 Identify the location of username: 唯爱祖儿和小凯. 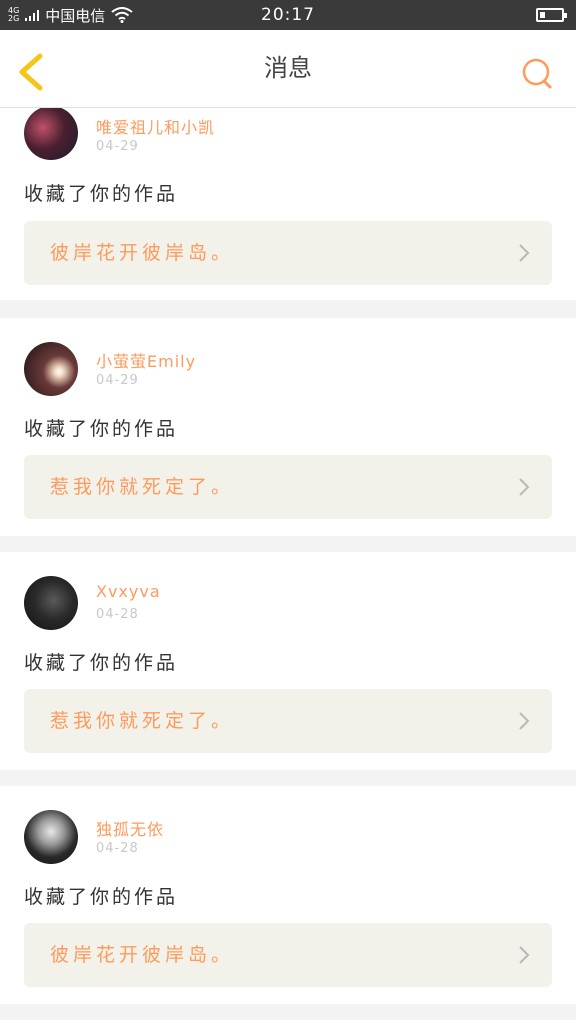
(155, 126).